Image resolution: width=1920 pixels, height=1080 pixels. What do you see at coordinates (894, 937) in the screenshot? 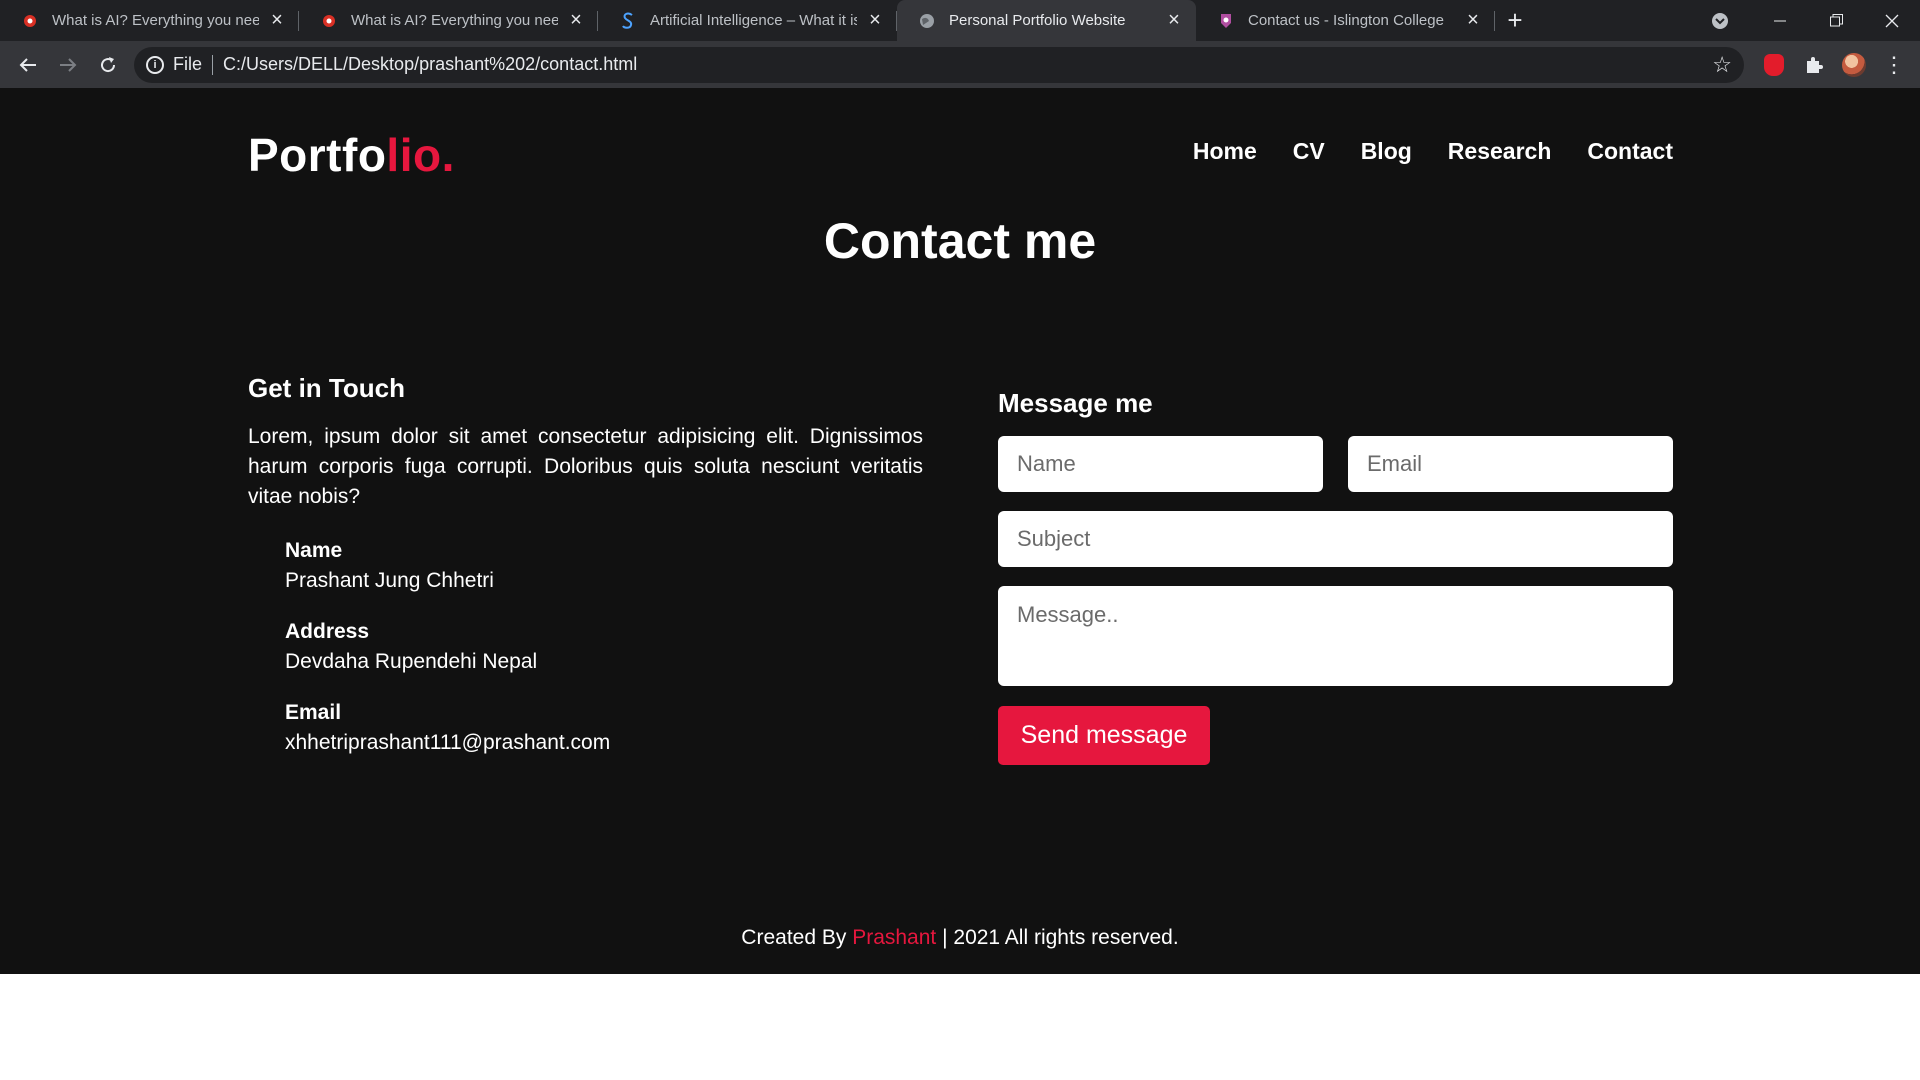
I see `footer-author-link: Prashant` at bounding box center [894, 937].